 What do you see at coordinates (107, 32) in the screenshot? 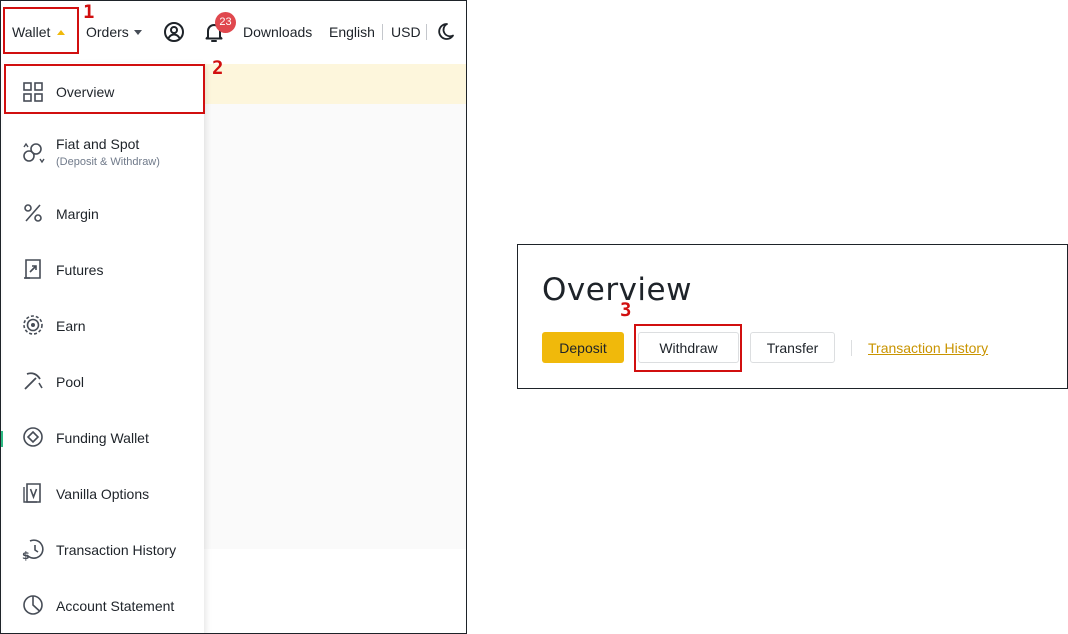
I see `orders-label: Orders` at bounding box center [107, 32].